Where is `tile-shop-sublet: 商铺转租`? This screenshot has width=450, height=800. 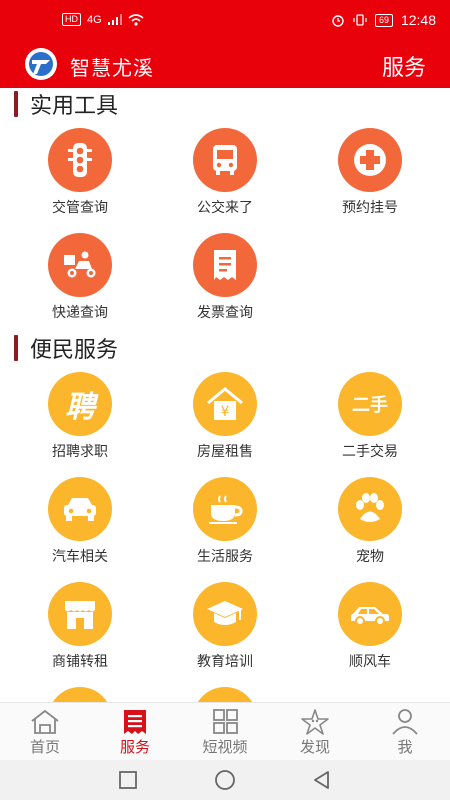 tile-shop-sublet: 商铺转租 is located at coordinates (80, 632).